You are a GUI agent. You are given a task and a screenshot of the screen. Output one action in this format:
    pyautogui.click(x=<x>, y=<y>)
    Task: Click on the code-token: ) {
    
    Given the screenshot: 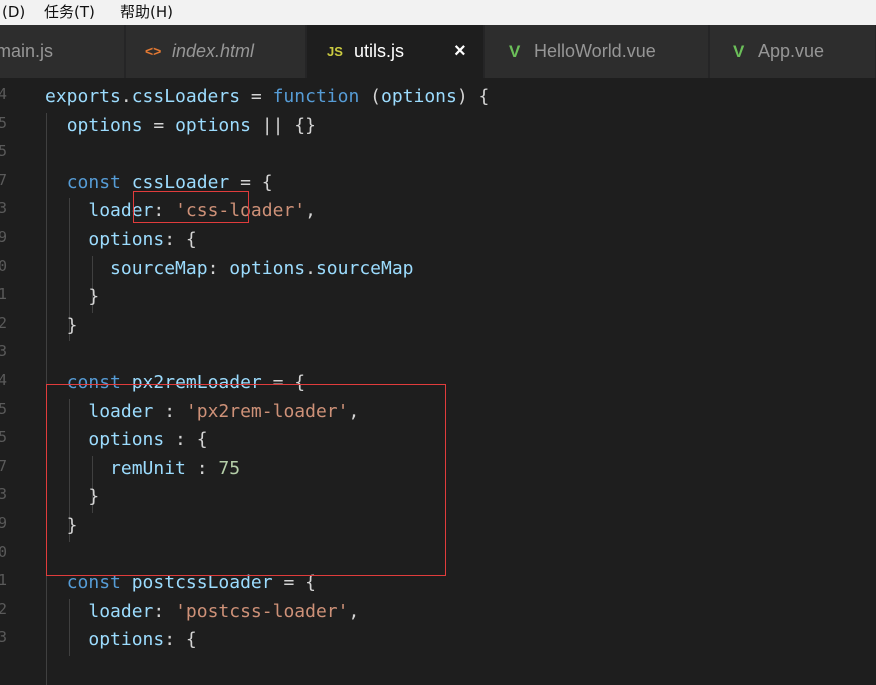 What is the action you would take?
    pyautogui.click(x=473, y=96)
    